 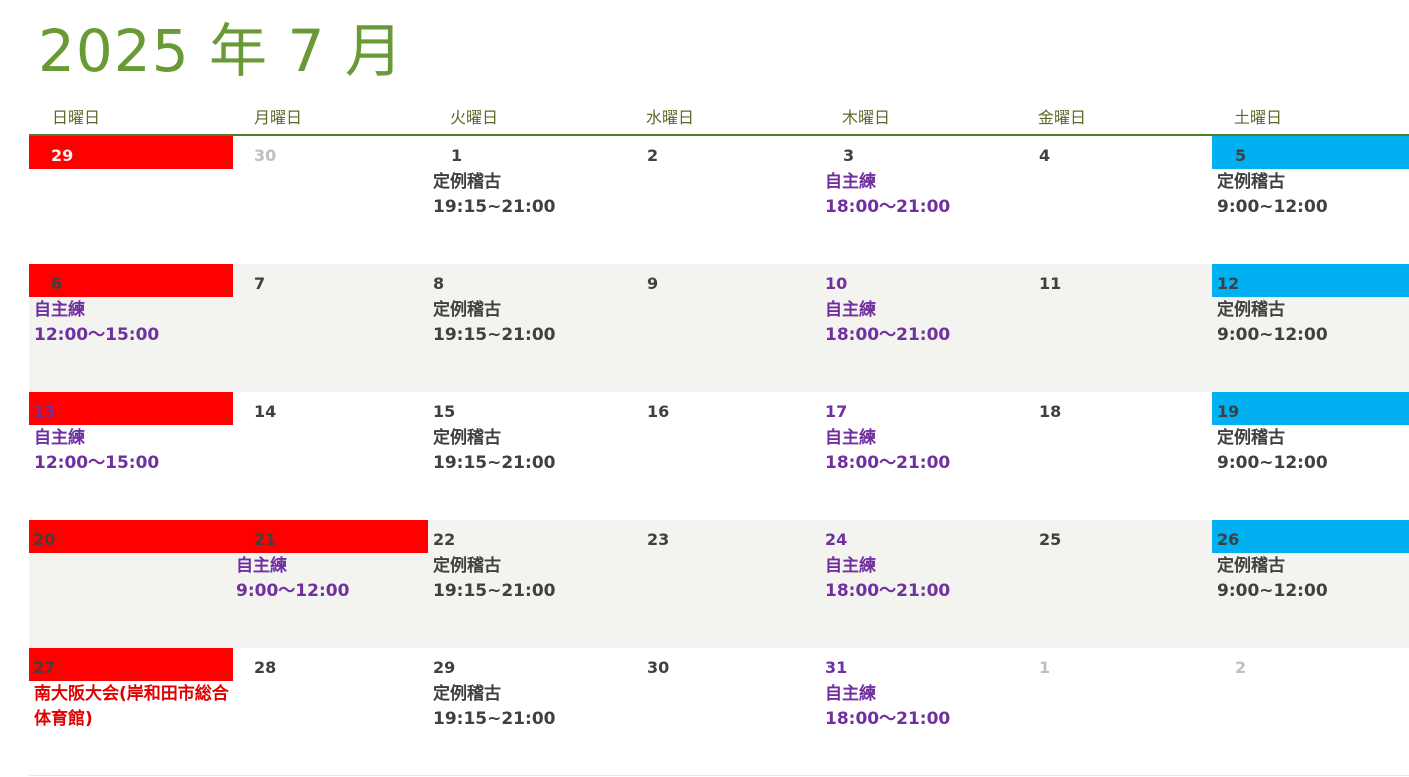 What do you see at coordinates (265, 540) in the screenshot?
I see `day-number: 21` at bounding box center [265, 540].